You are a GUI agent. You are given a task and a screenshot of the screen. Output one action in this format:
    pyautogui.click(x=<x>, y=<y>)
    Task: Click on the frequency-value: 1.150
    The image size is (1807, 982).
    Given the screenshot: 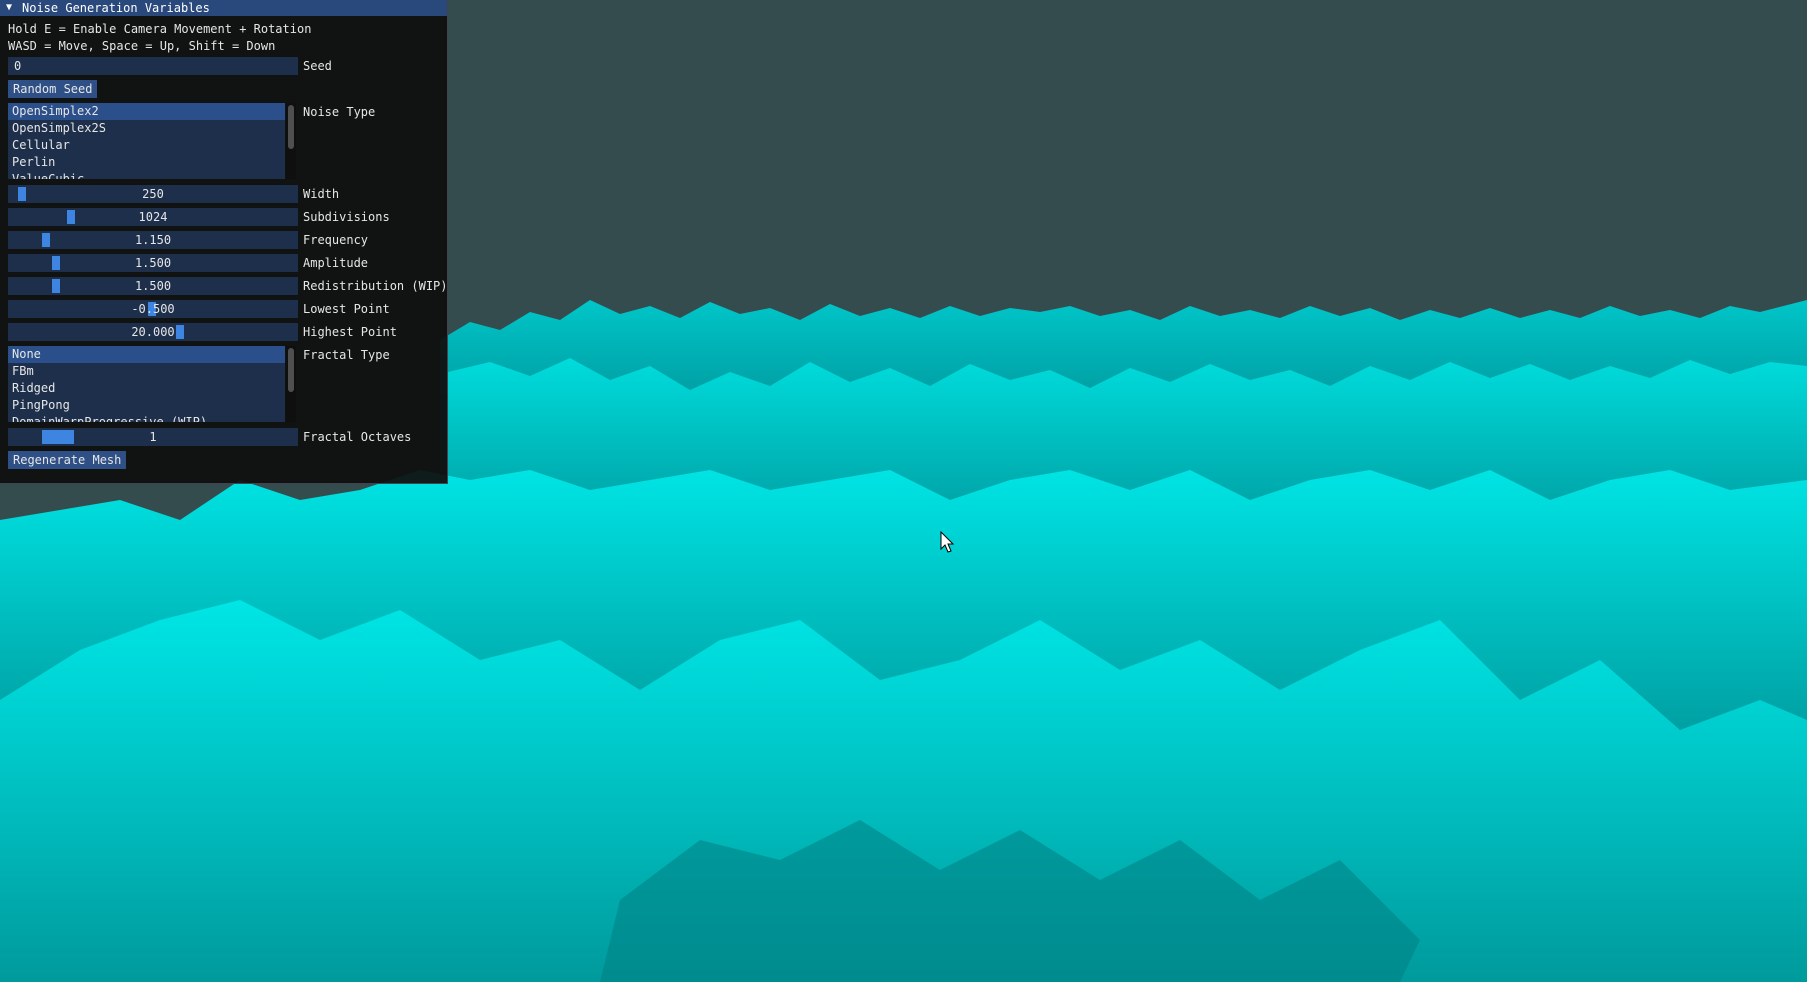 What is the action you would take?
    pyautogui.click(x=153, y=240)
    